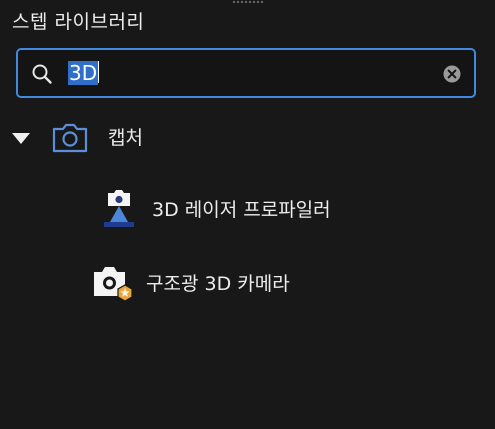 The width and height of the screenshot is (495, 429). What do you see at coordinates (218, 284) in the screenshot?
I see `tree-item-label: 구조광 3D 카메라` at bounding box center [218, 284].